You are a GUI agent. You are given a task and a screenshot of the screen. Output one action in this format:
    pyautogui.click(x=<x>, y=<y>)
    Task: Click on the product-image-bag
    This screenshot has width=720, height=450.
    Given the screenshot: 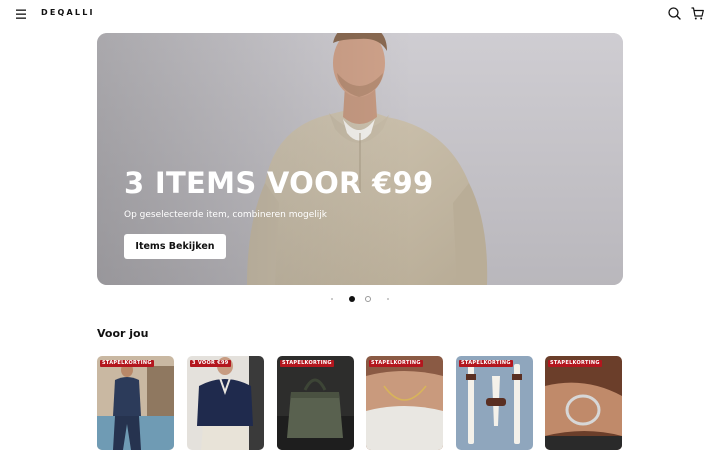 What is the action you would take?
    pyautogui.click(x=315, y=403)
    